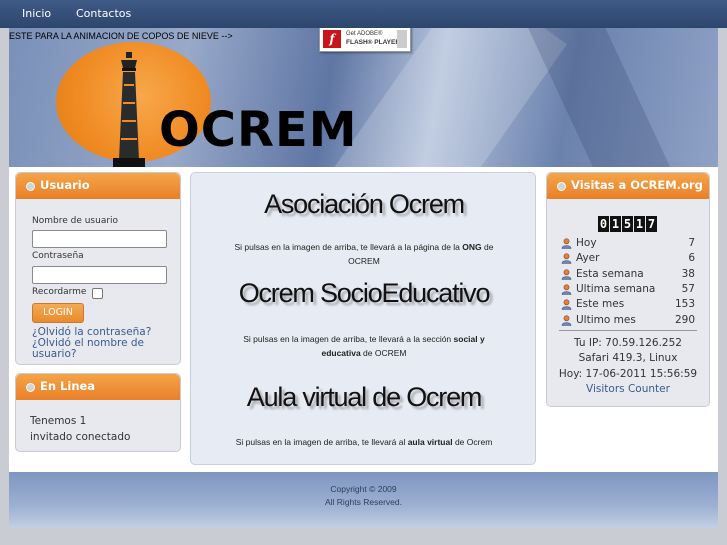 The image size is (727, 545). What do you see at coordinates (75, 221) in the screenshot?
I see `username-label: Nombre de usuario` at bounding box center [75, 221].